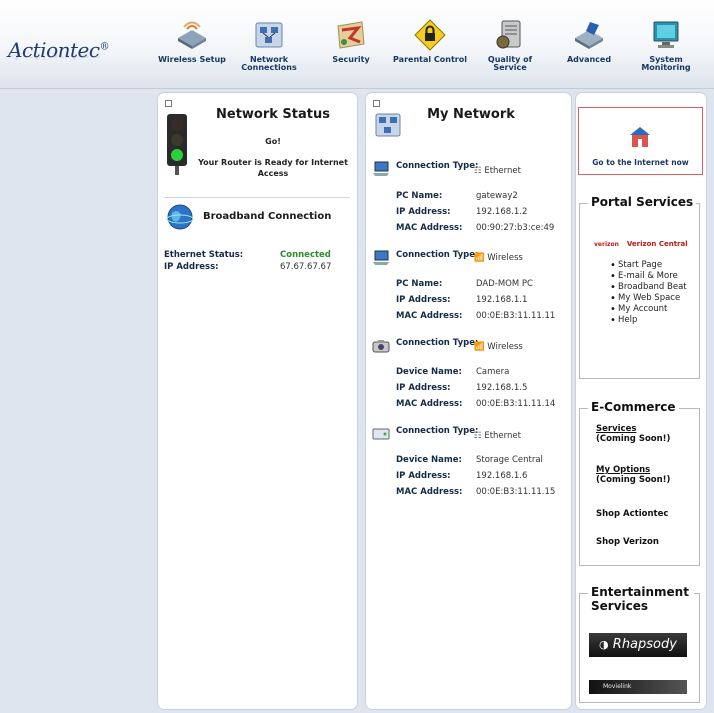  I want to click on nav-quality-of-service: Quality of Service, so click(510, 45).